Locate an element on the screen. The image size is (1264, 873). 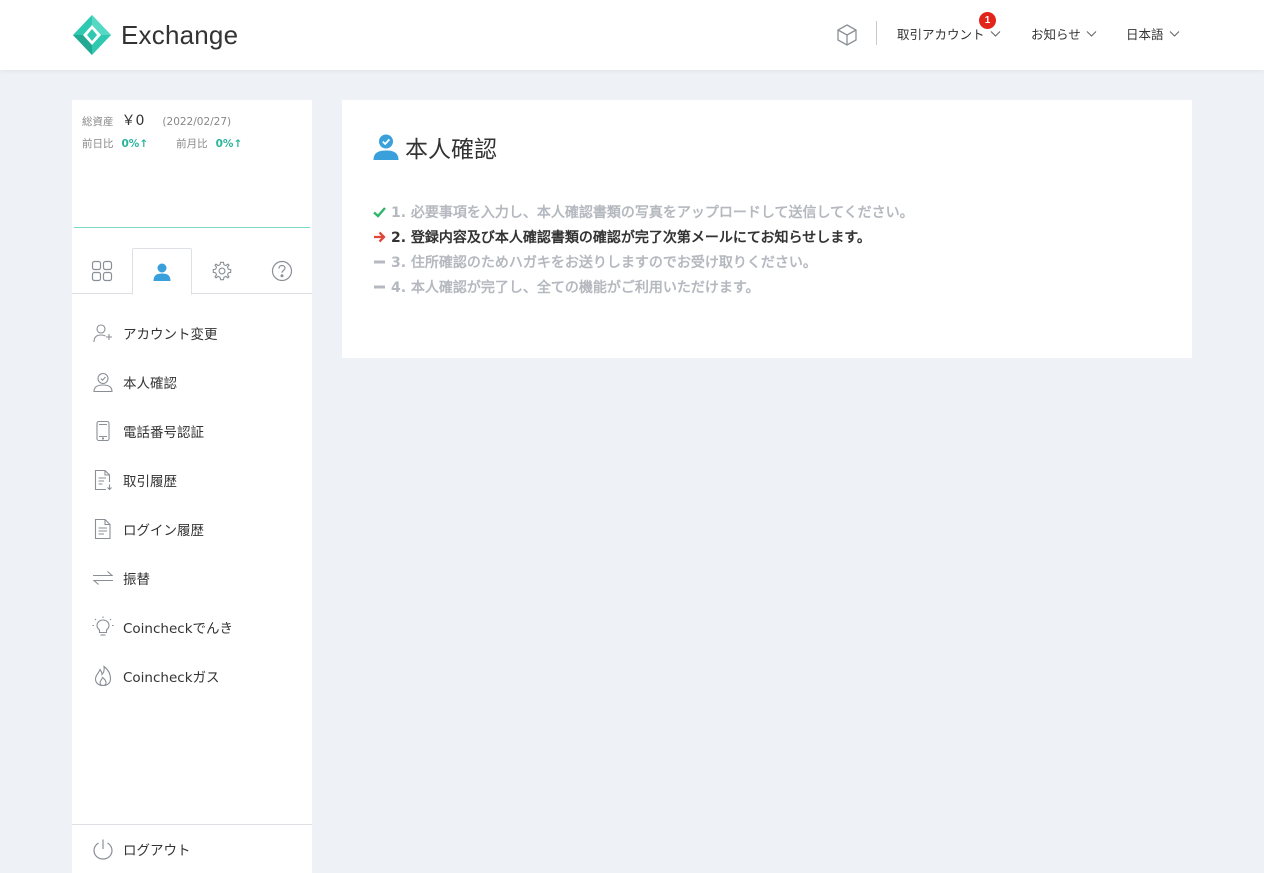
diamond-logo-icon is located at coordinates (92, 35).